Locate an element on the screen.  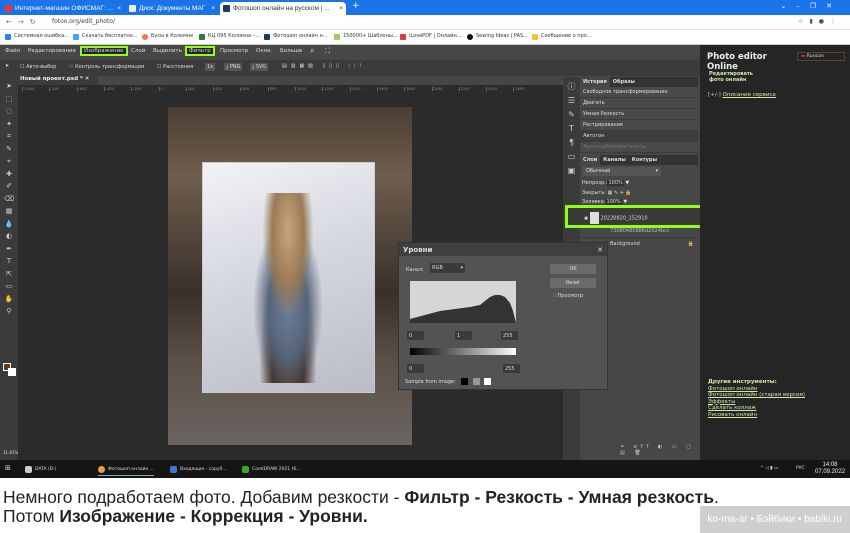
menu-view: Просмотр is located at coordinates (234, 51).